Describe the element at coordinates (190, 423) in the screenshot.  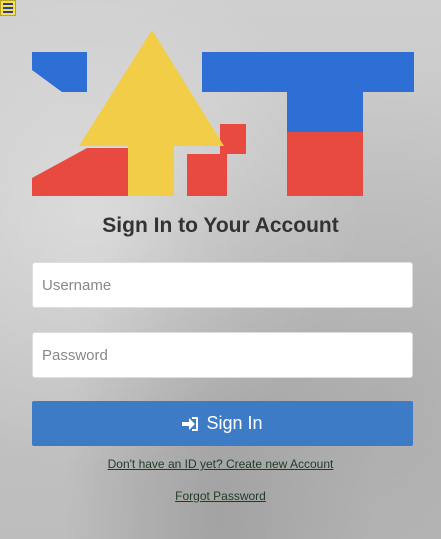
I see `sign-in-icon` at that location.